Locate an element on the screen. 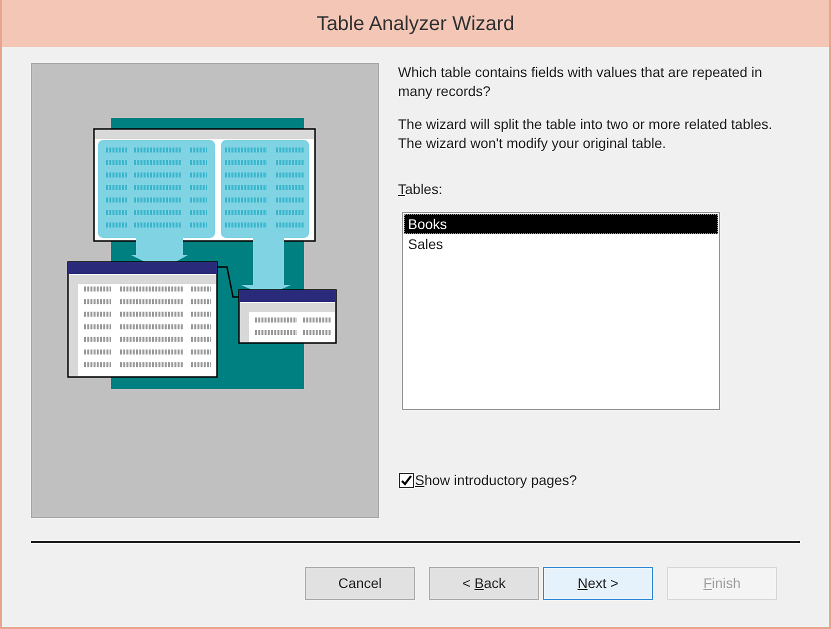  list-item: Books is located at coordinates (561, 224).